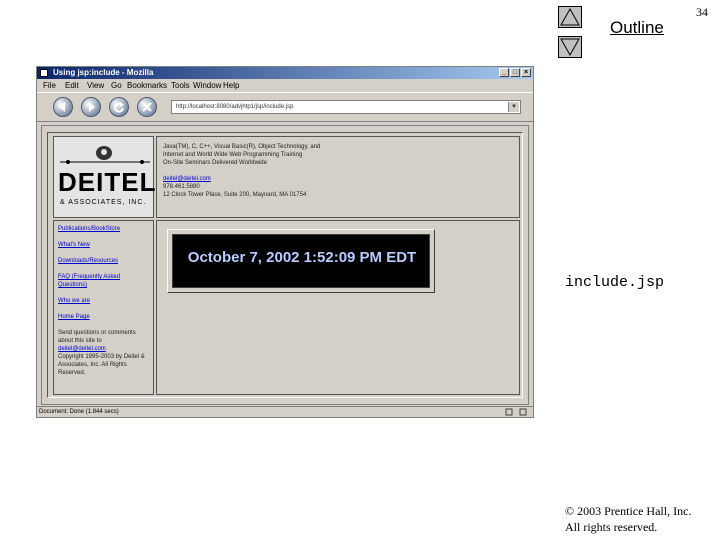 The width and height of the screenshot is (720, 540). What do you see at coordinates (79, 412) in the screenshot?
I see `status-text: Document: Done (1.844 secs)` at bounding box center [79, 412].